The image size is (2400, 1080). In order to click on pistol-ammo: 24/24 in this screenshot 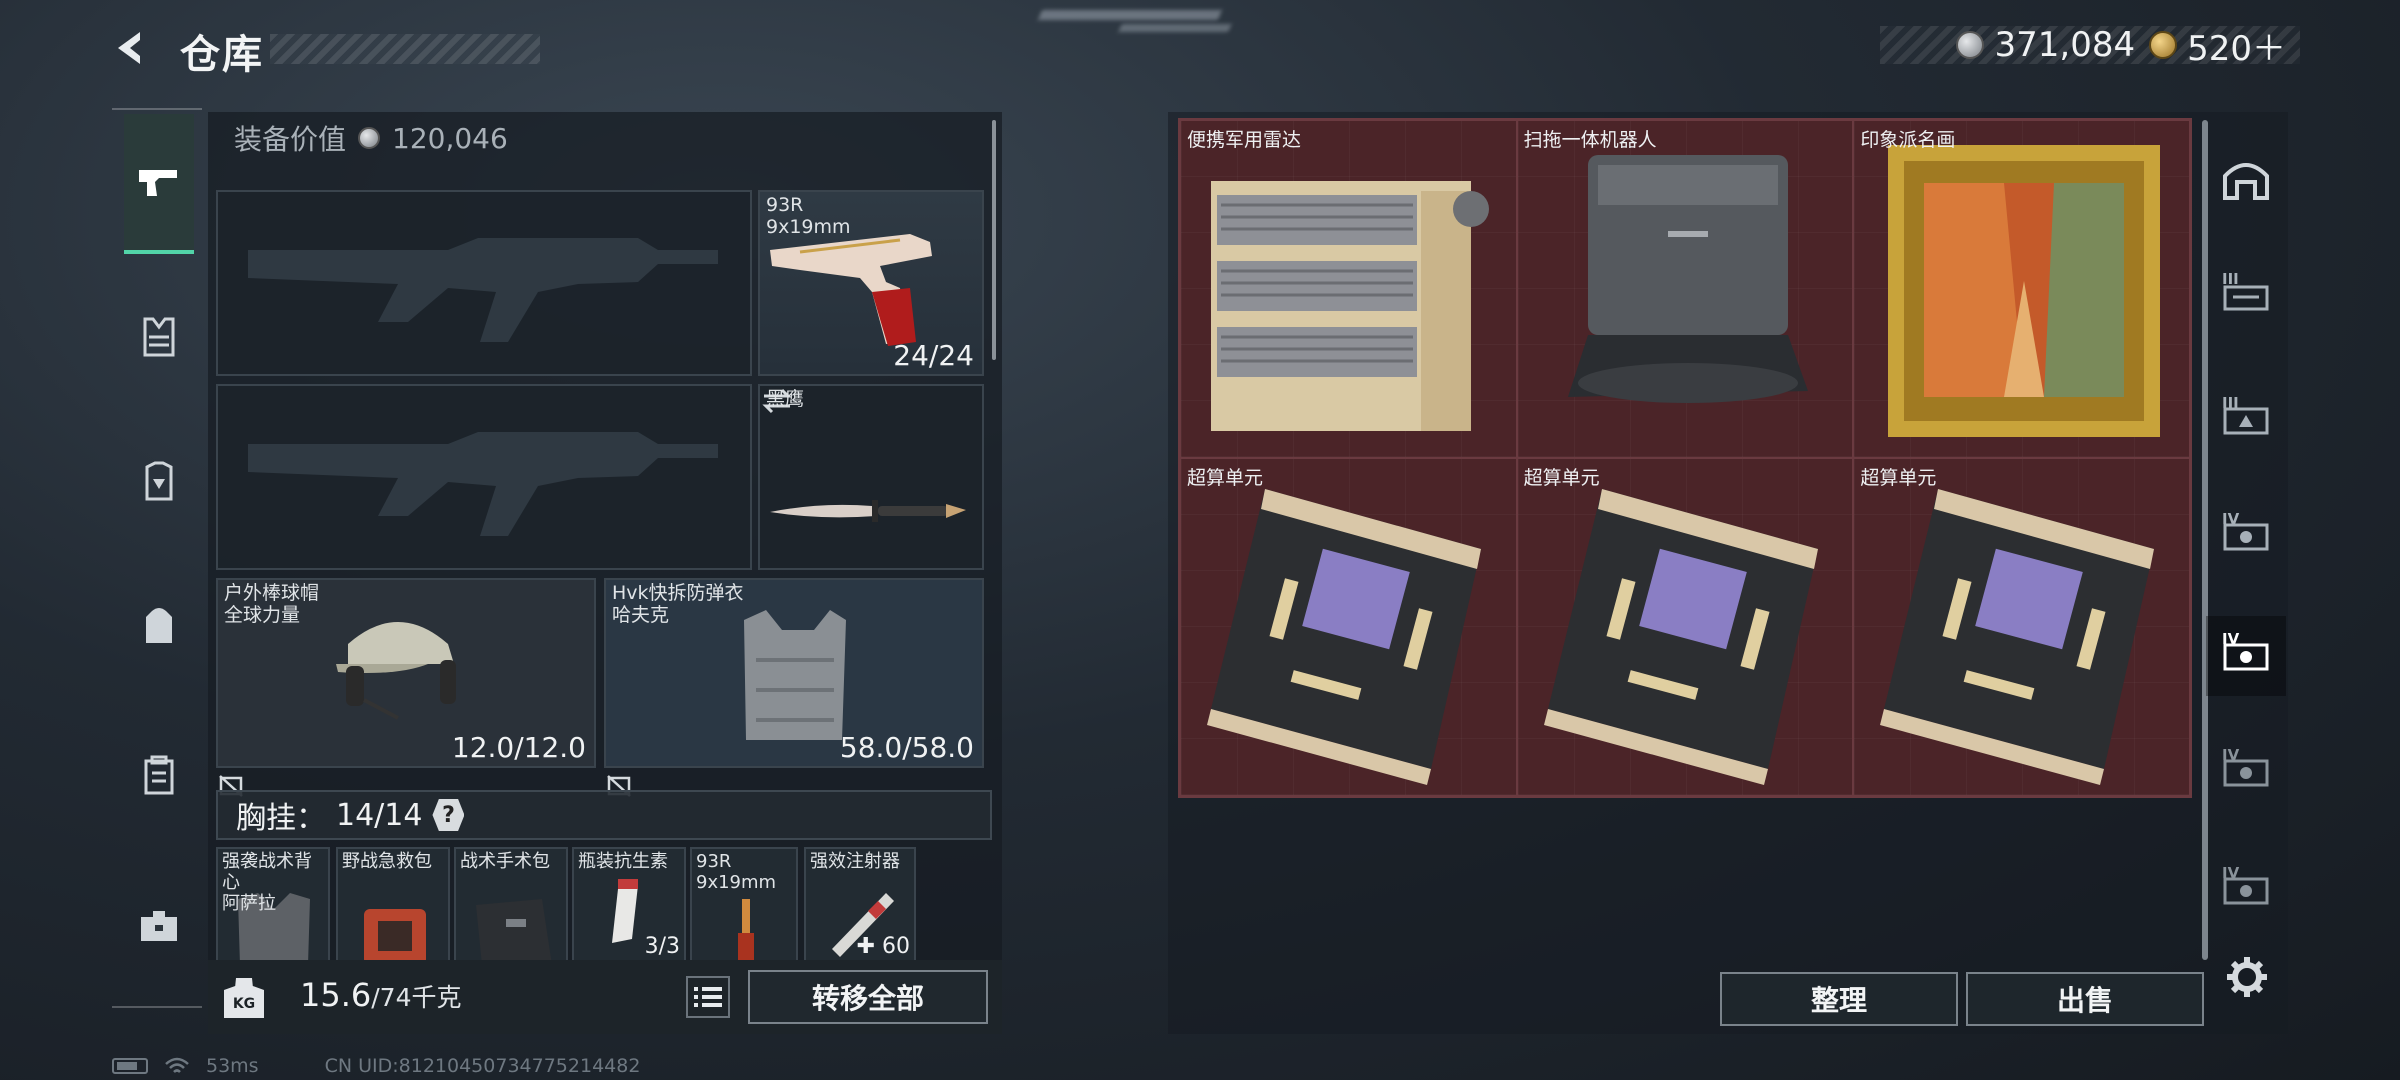, I will do `click(933, 355)`.